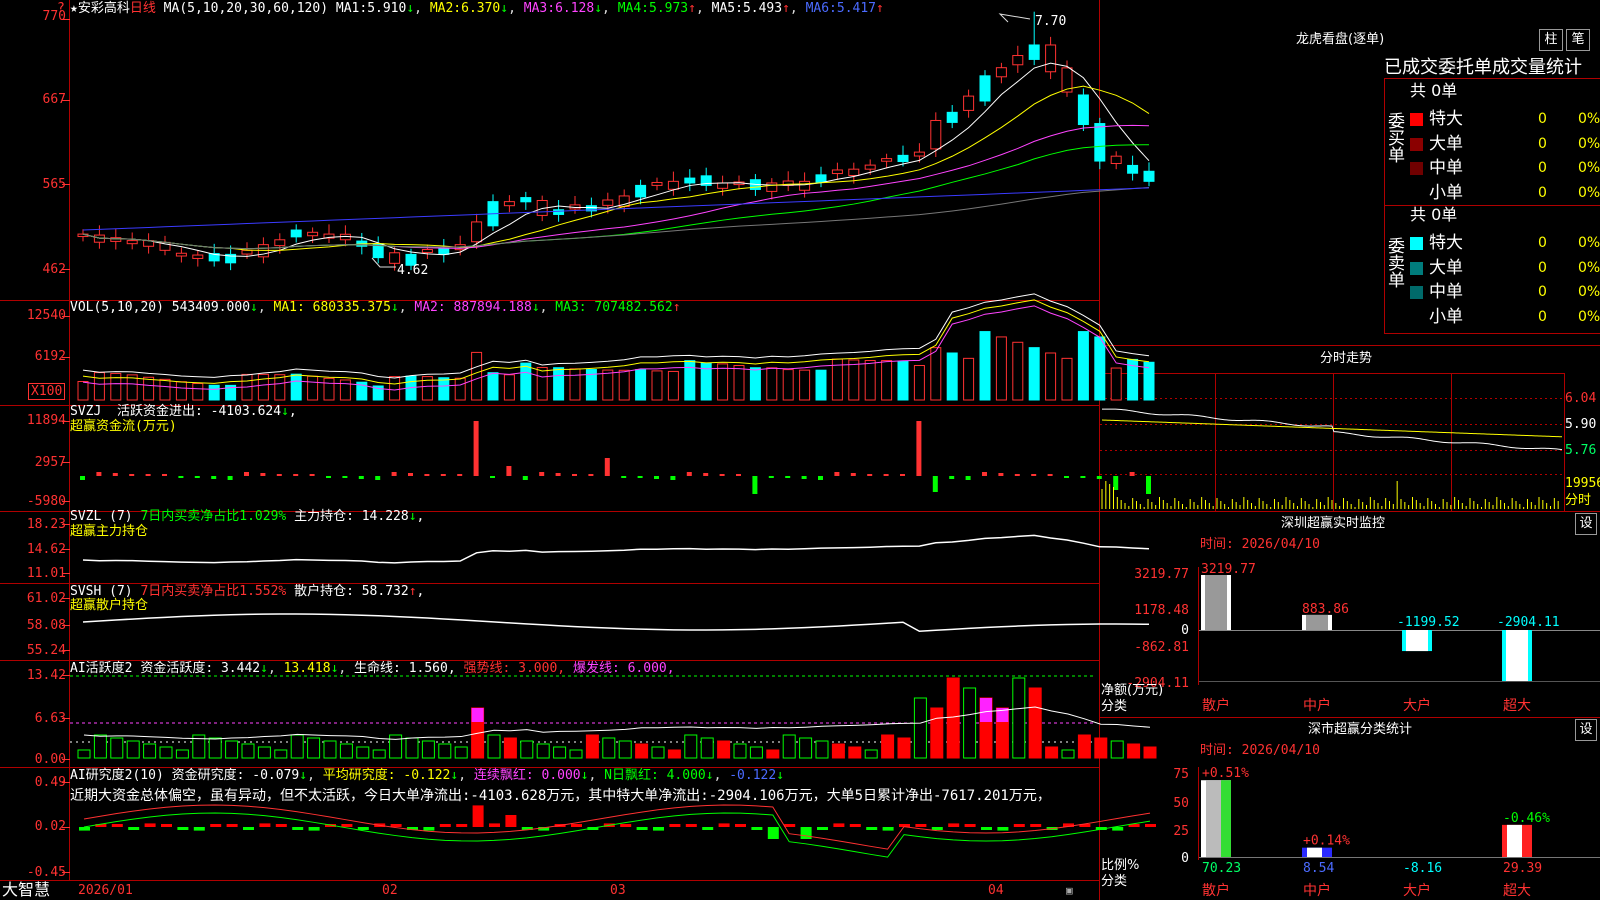 The image size is (1600, 900). Describe the element at coordinates (285, 411) in the screenshot. I see `svzj-arrow: ↓` at that location.